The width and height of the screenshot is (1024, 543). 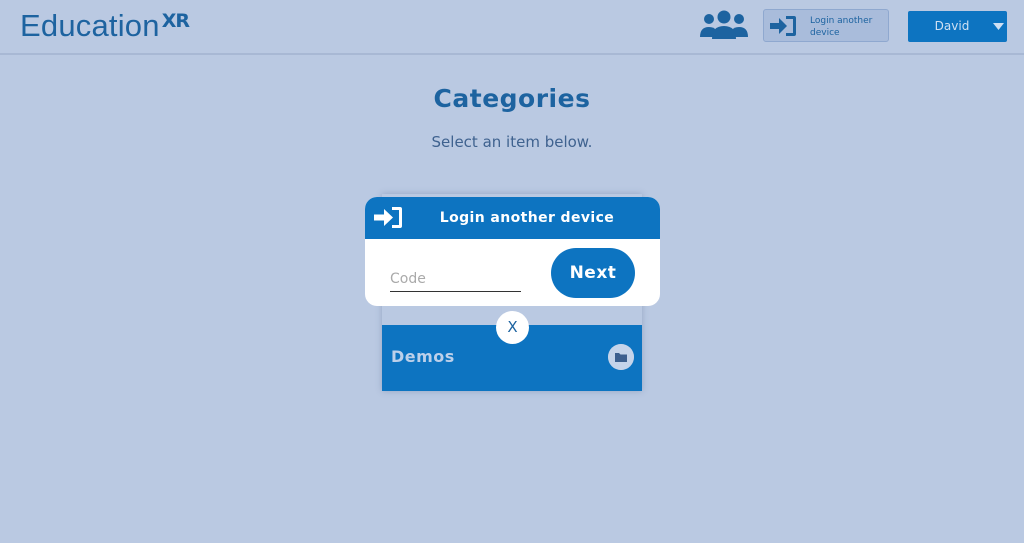 I want to click on logo-text: Education, so click(x=90, y=25).